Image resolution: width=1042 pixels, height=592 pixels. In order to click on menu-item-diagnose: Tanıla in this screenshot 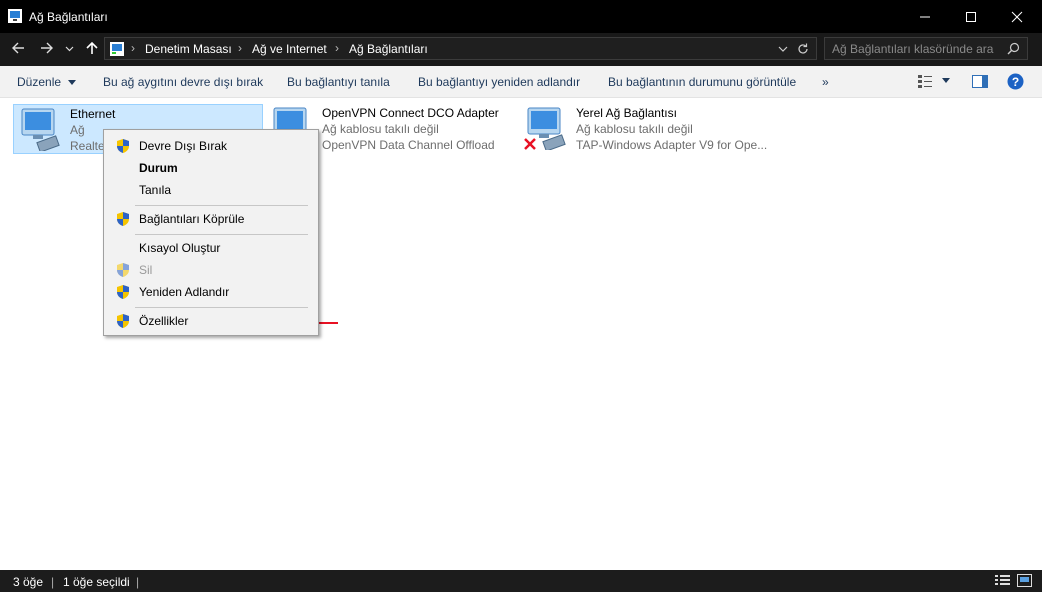, I will do `click(211, 190)`.